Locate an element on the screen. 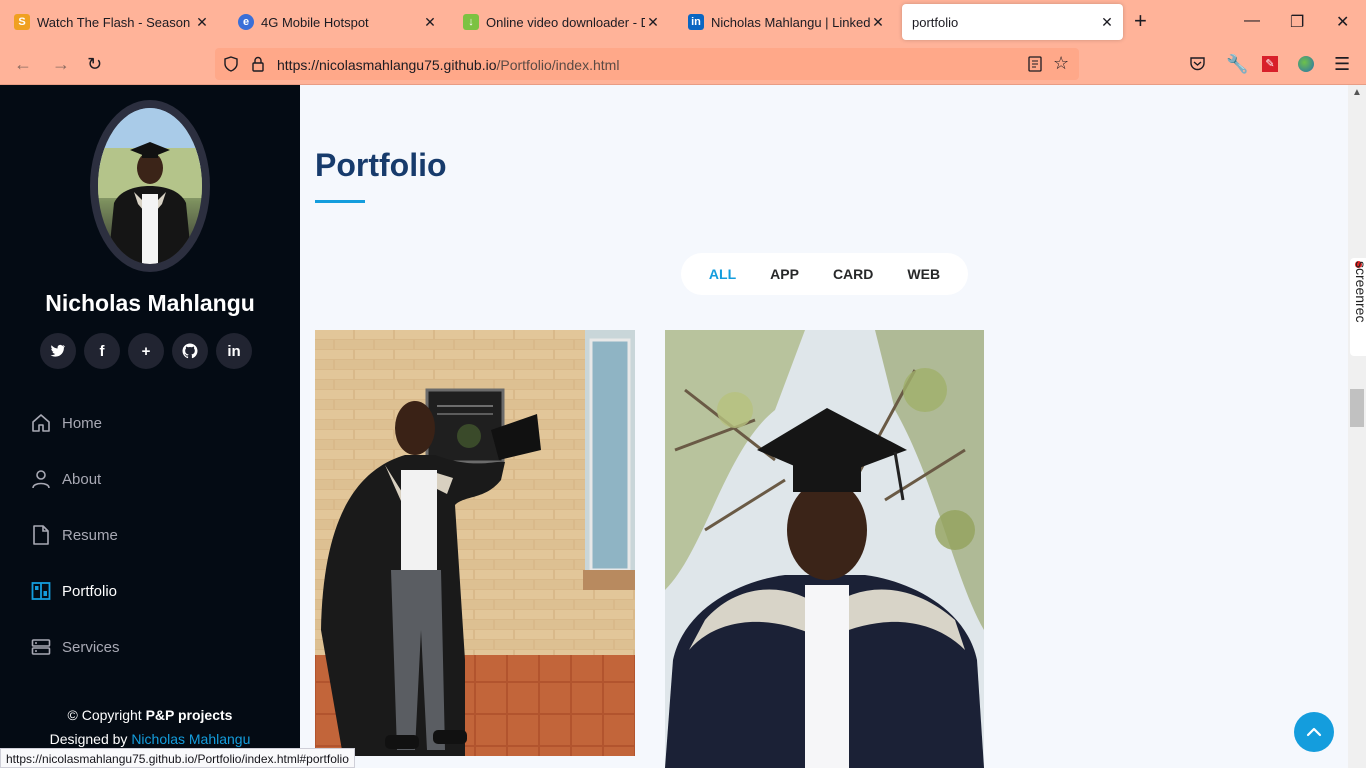 The width and height of the screenshot is (1366, 768). s-favicon-icon: S is located at coordinates (22, 22).